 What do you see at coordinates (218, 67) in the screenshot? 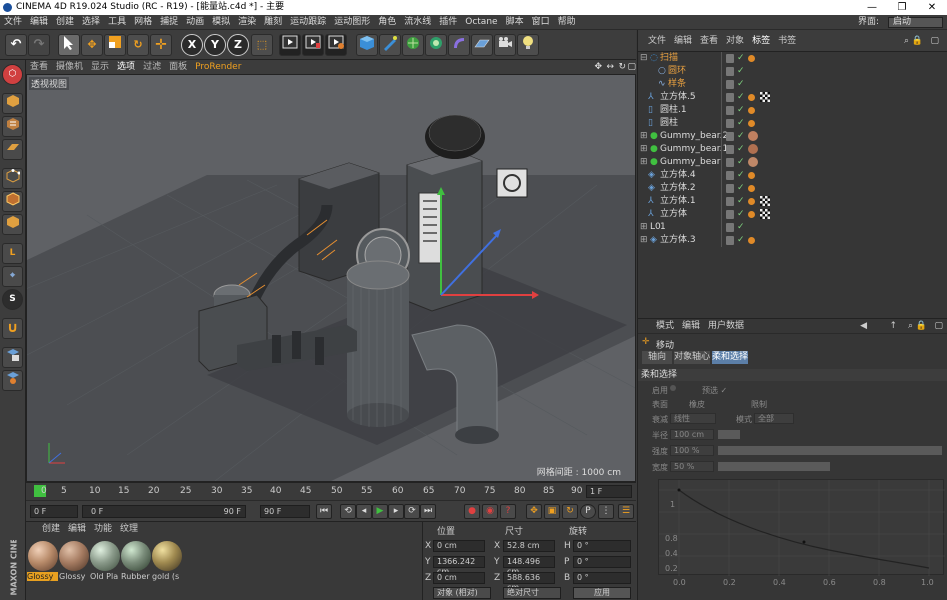
I see `vp-menu-prorender: ProRender` at bounding box center [218, 67].